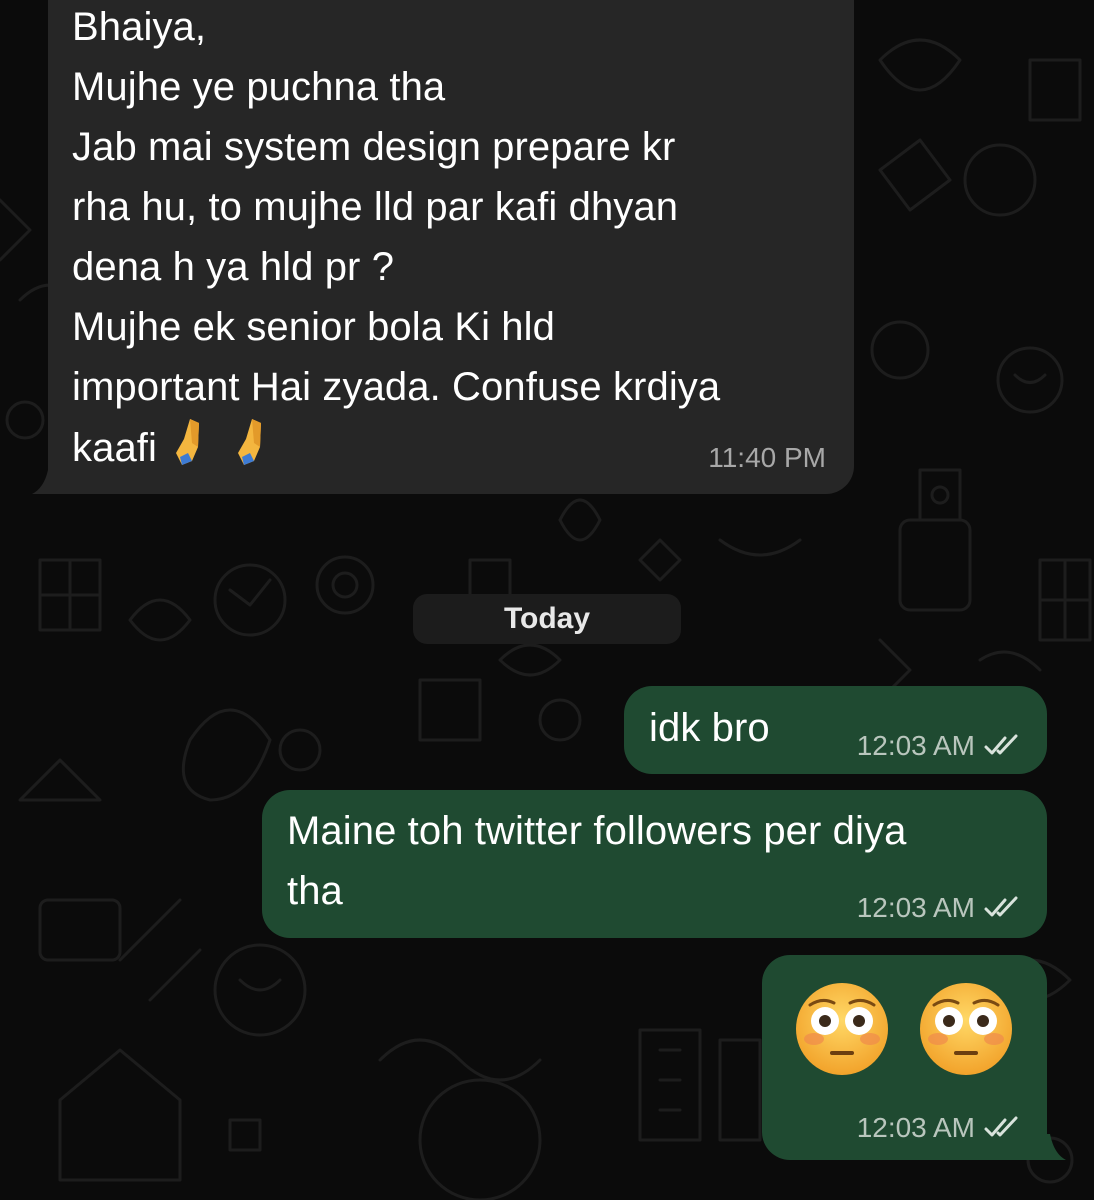 Image resolution: width=1094 pixels, height=1200 pixels. What do you see at coordinates (233, 267) in the screenshot?
I see `message-line: dena h ya hld pr ?` at bounding box center [233, 267].